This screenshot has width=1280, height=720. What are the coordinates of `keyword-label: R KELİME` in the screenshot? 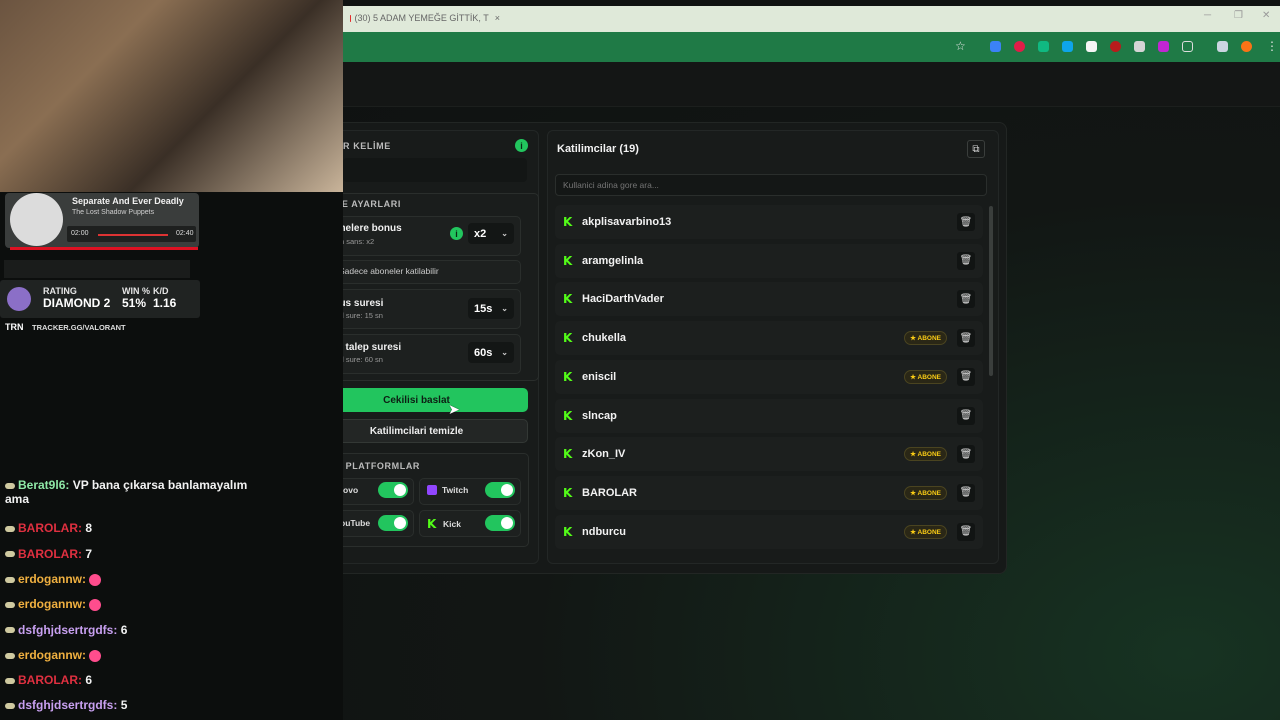 It's located at (367, 146).